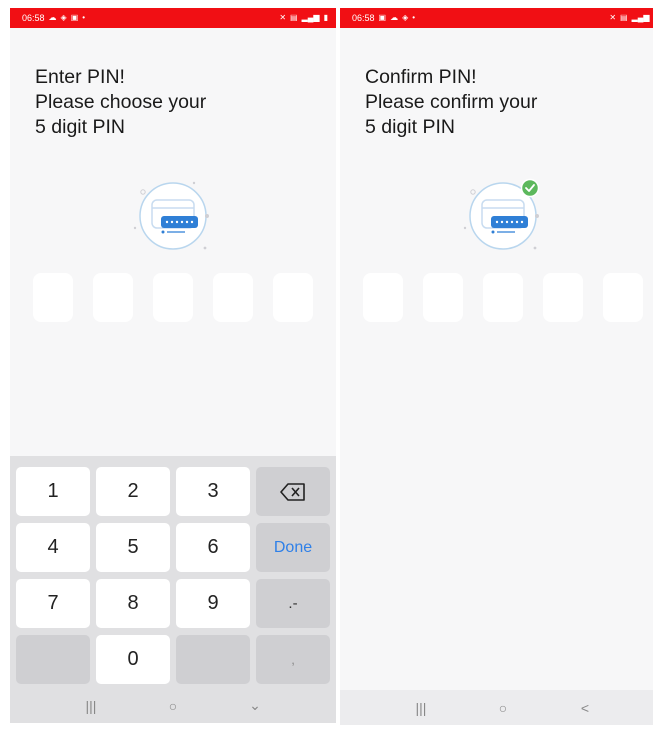  Describe the element at coordinates (133, 603) in the screenshot. I see `key-8: 8` at that location.